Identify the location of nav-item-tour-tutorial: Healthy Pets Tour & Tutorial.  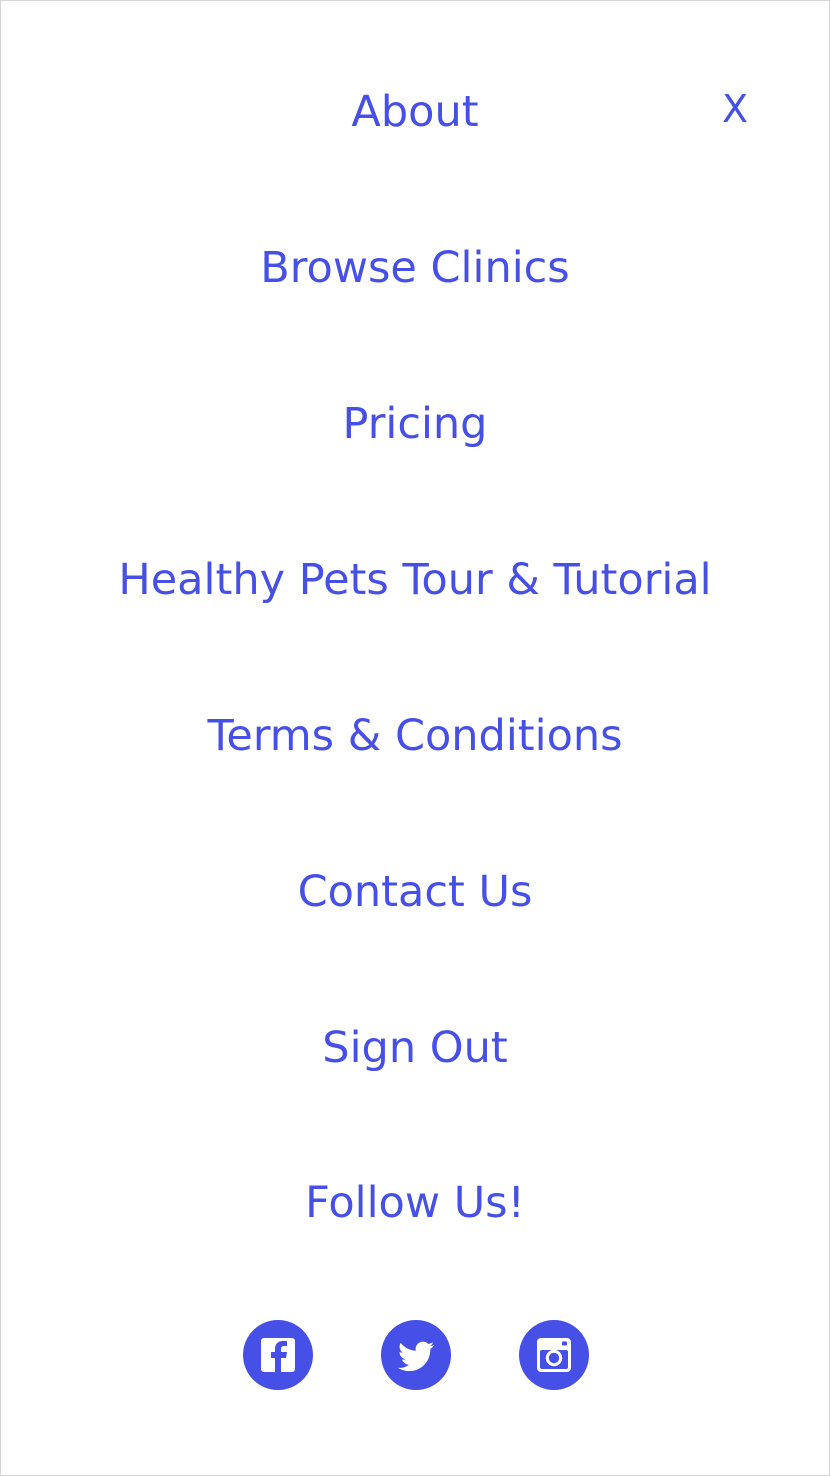
(415, 580).